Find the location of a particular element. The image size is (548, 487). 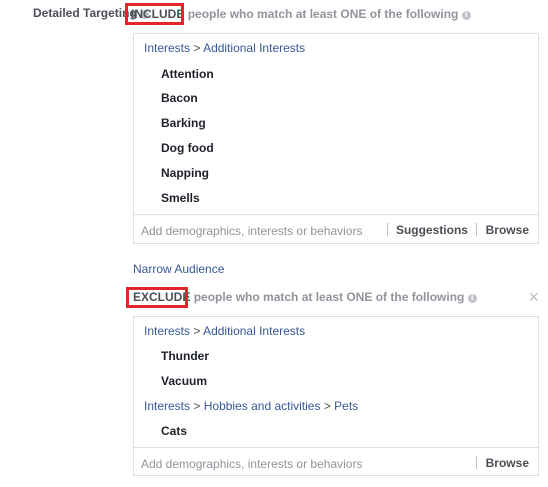

interest-item: Barking is located at coordinates (183, 123).